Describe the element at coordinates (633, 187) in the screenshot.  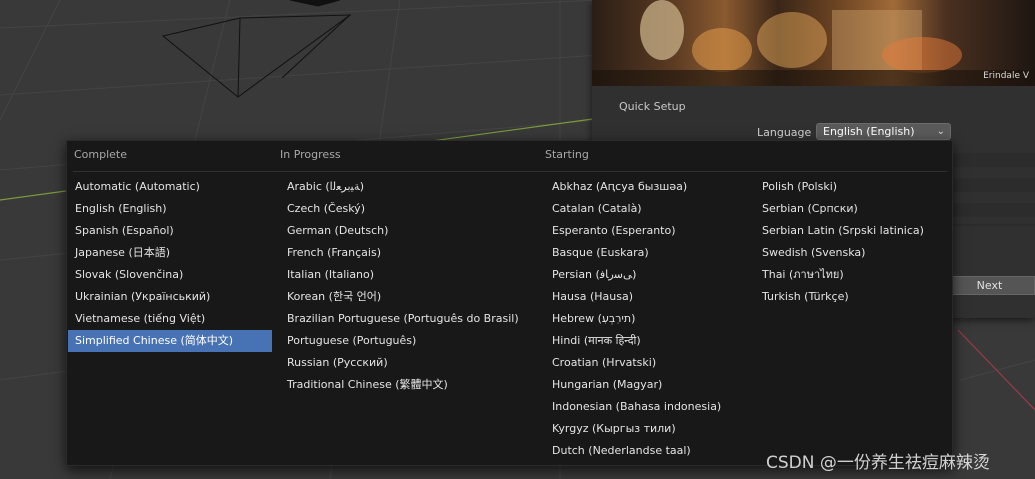
I see `language-option: Abkhaz (Аԥсуа бызшәа)` at that location.